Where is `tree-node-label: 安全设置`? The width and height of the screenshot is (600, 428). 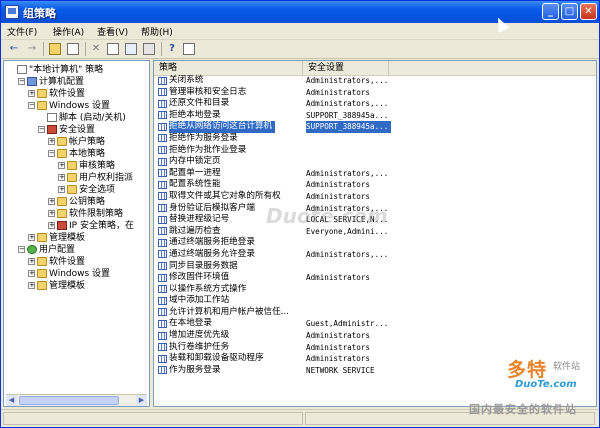 tree-node-label: 安全设置 is located at coordinates (77, 130).